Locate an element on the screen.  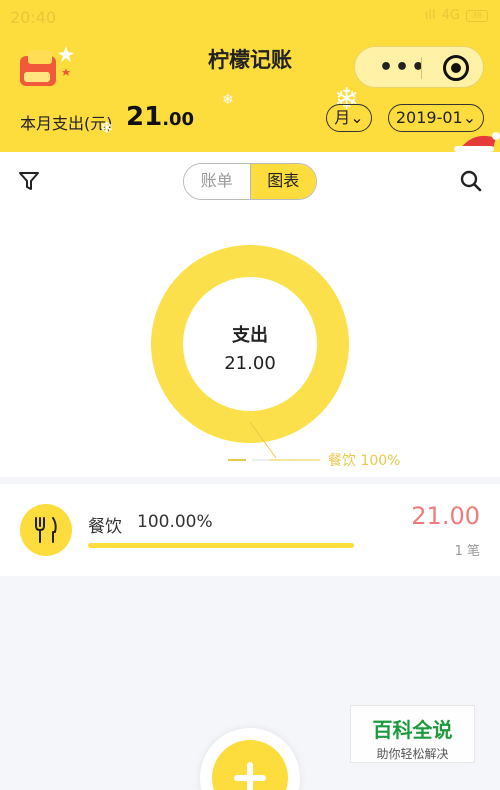
month-amount-dec: .00 is located at coordinates (178, 119).